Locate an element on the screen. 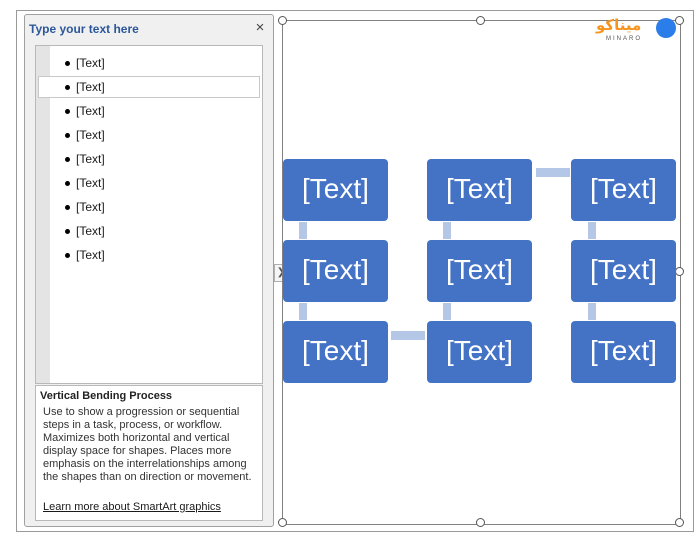 The height and width of the screenshot is (544, 699). layout-title: Vertical Bending Process is located at coordinates (106, 396).